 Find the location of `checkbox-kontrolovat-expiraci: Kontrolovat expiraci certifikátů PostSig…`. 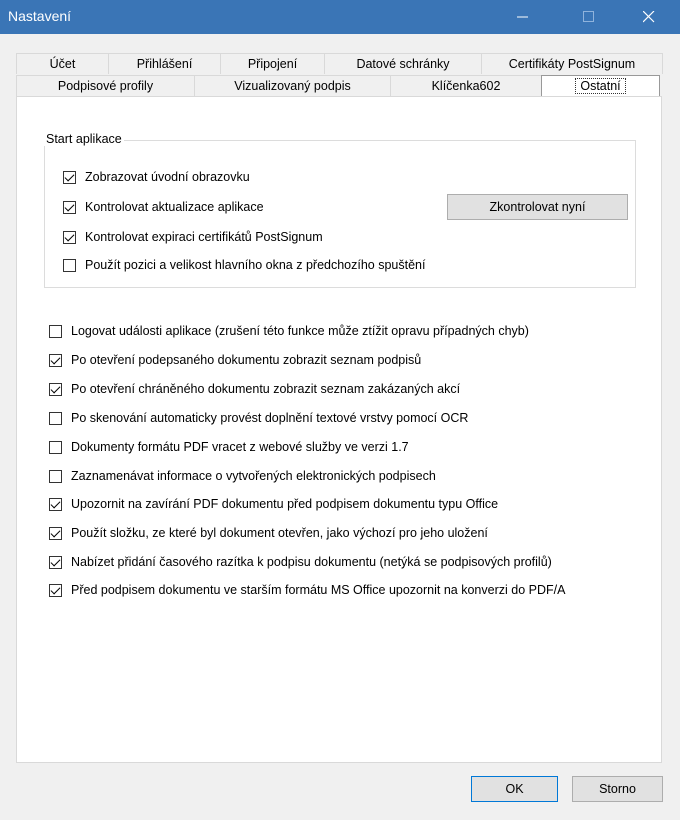

checkbox-kontrolovat-expiraci: Kontrolovat expiraci certifikátů PostSig… is located at coordinates (193, 237).